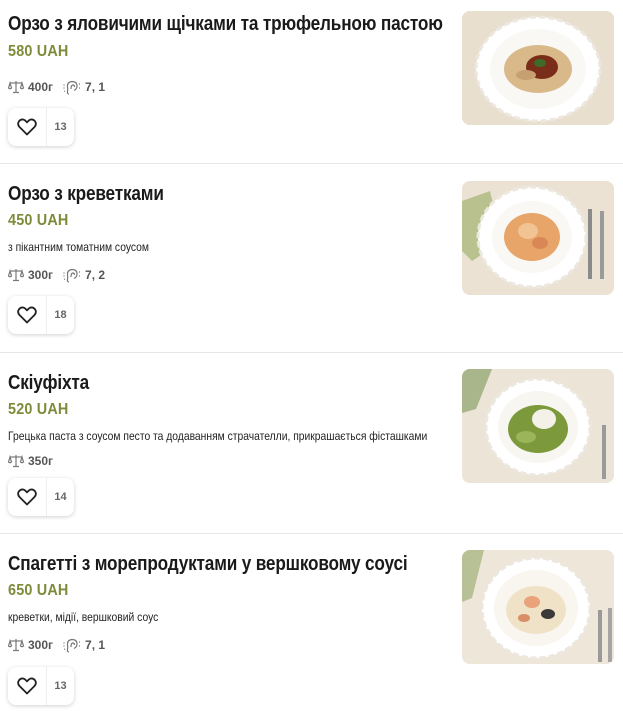 The height and width of the screenshot is (711, 623). I want to click on dish-meta: 350г, so click(35, 461).